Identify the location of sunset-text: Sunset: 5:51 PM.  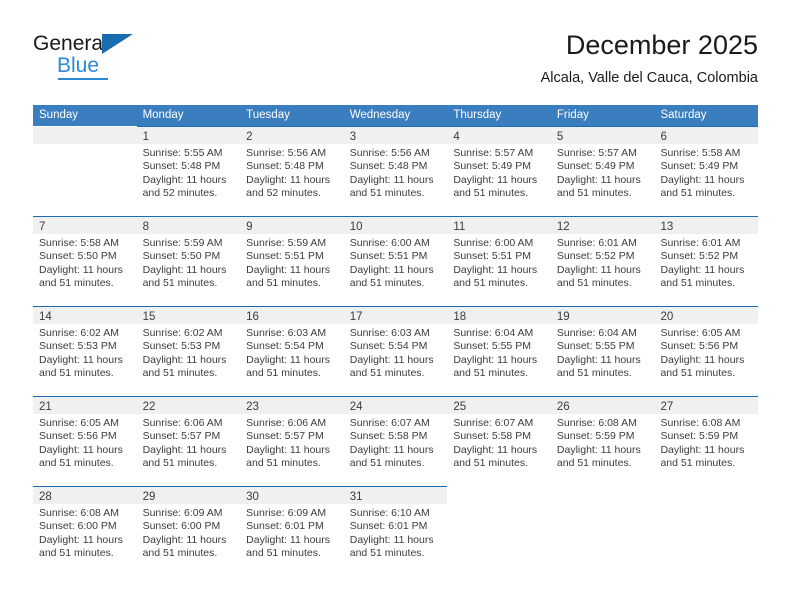
(492, 256).